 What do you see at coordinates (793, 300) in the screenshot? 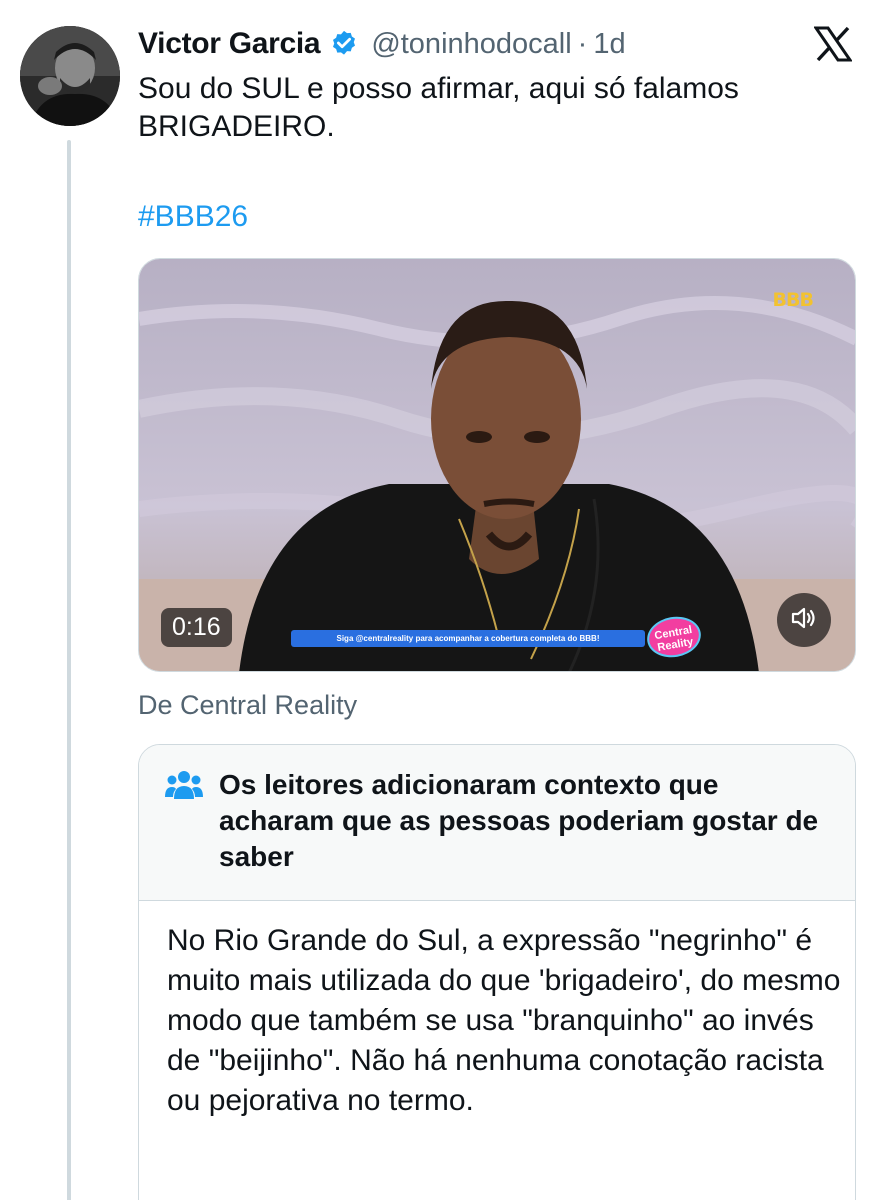
I see `bbb-logo: BBB` at bounding box center [793, 300].